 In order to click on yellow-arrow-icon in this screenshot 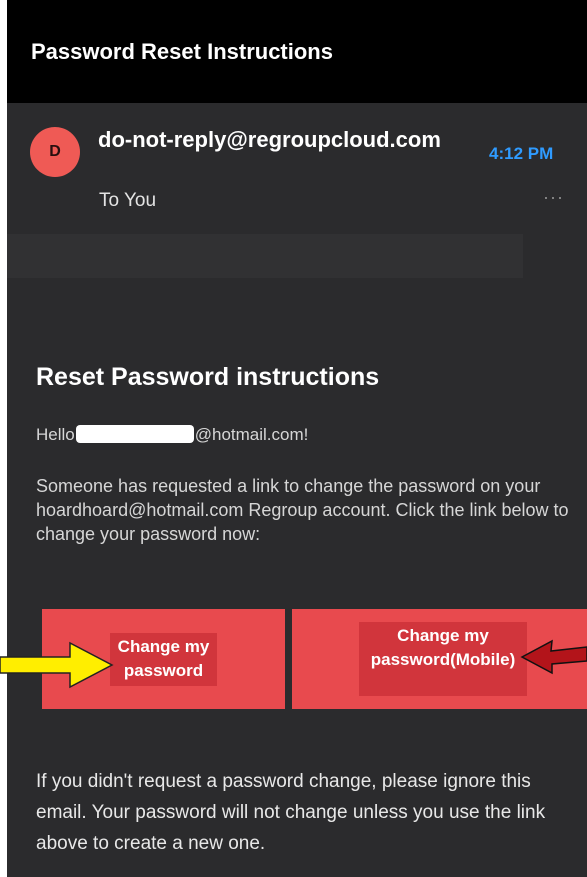, I will do `click(57, 665)`.